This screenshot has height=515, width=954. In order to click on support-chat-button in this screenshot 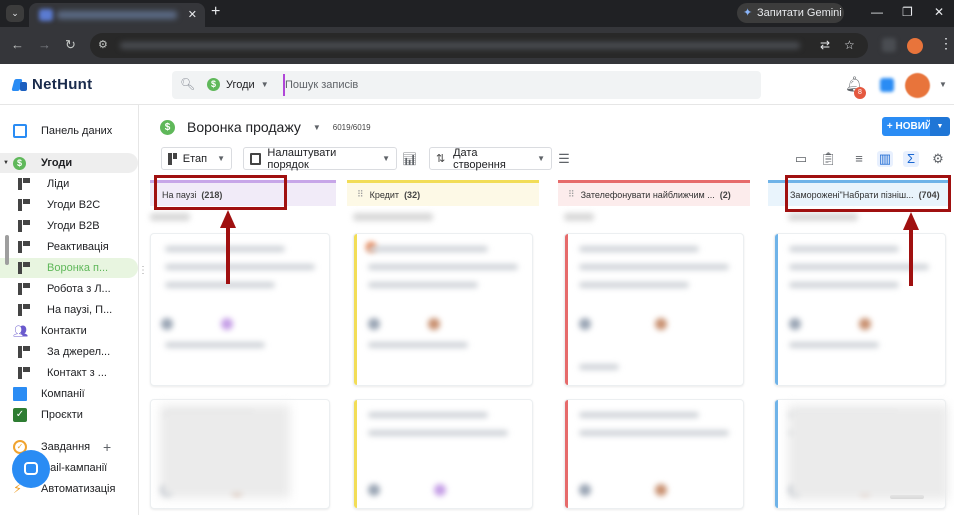, I will do `click(31, 469)`.